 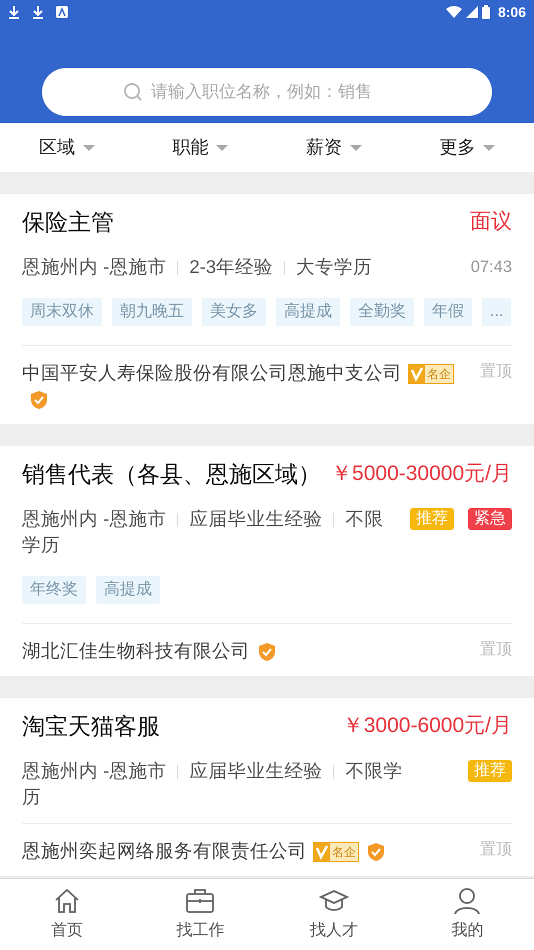 I want to click on benefit-tag: 朝九晚五, so click(x=152, y=312).